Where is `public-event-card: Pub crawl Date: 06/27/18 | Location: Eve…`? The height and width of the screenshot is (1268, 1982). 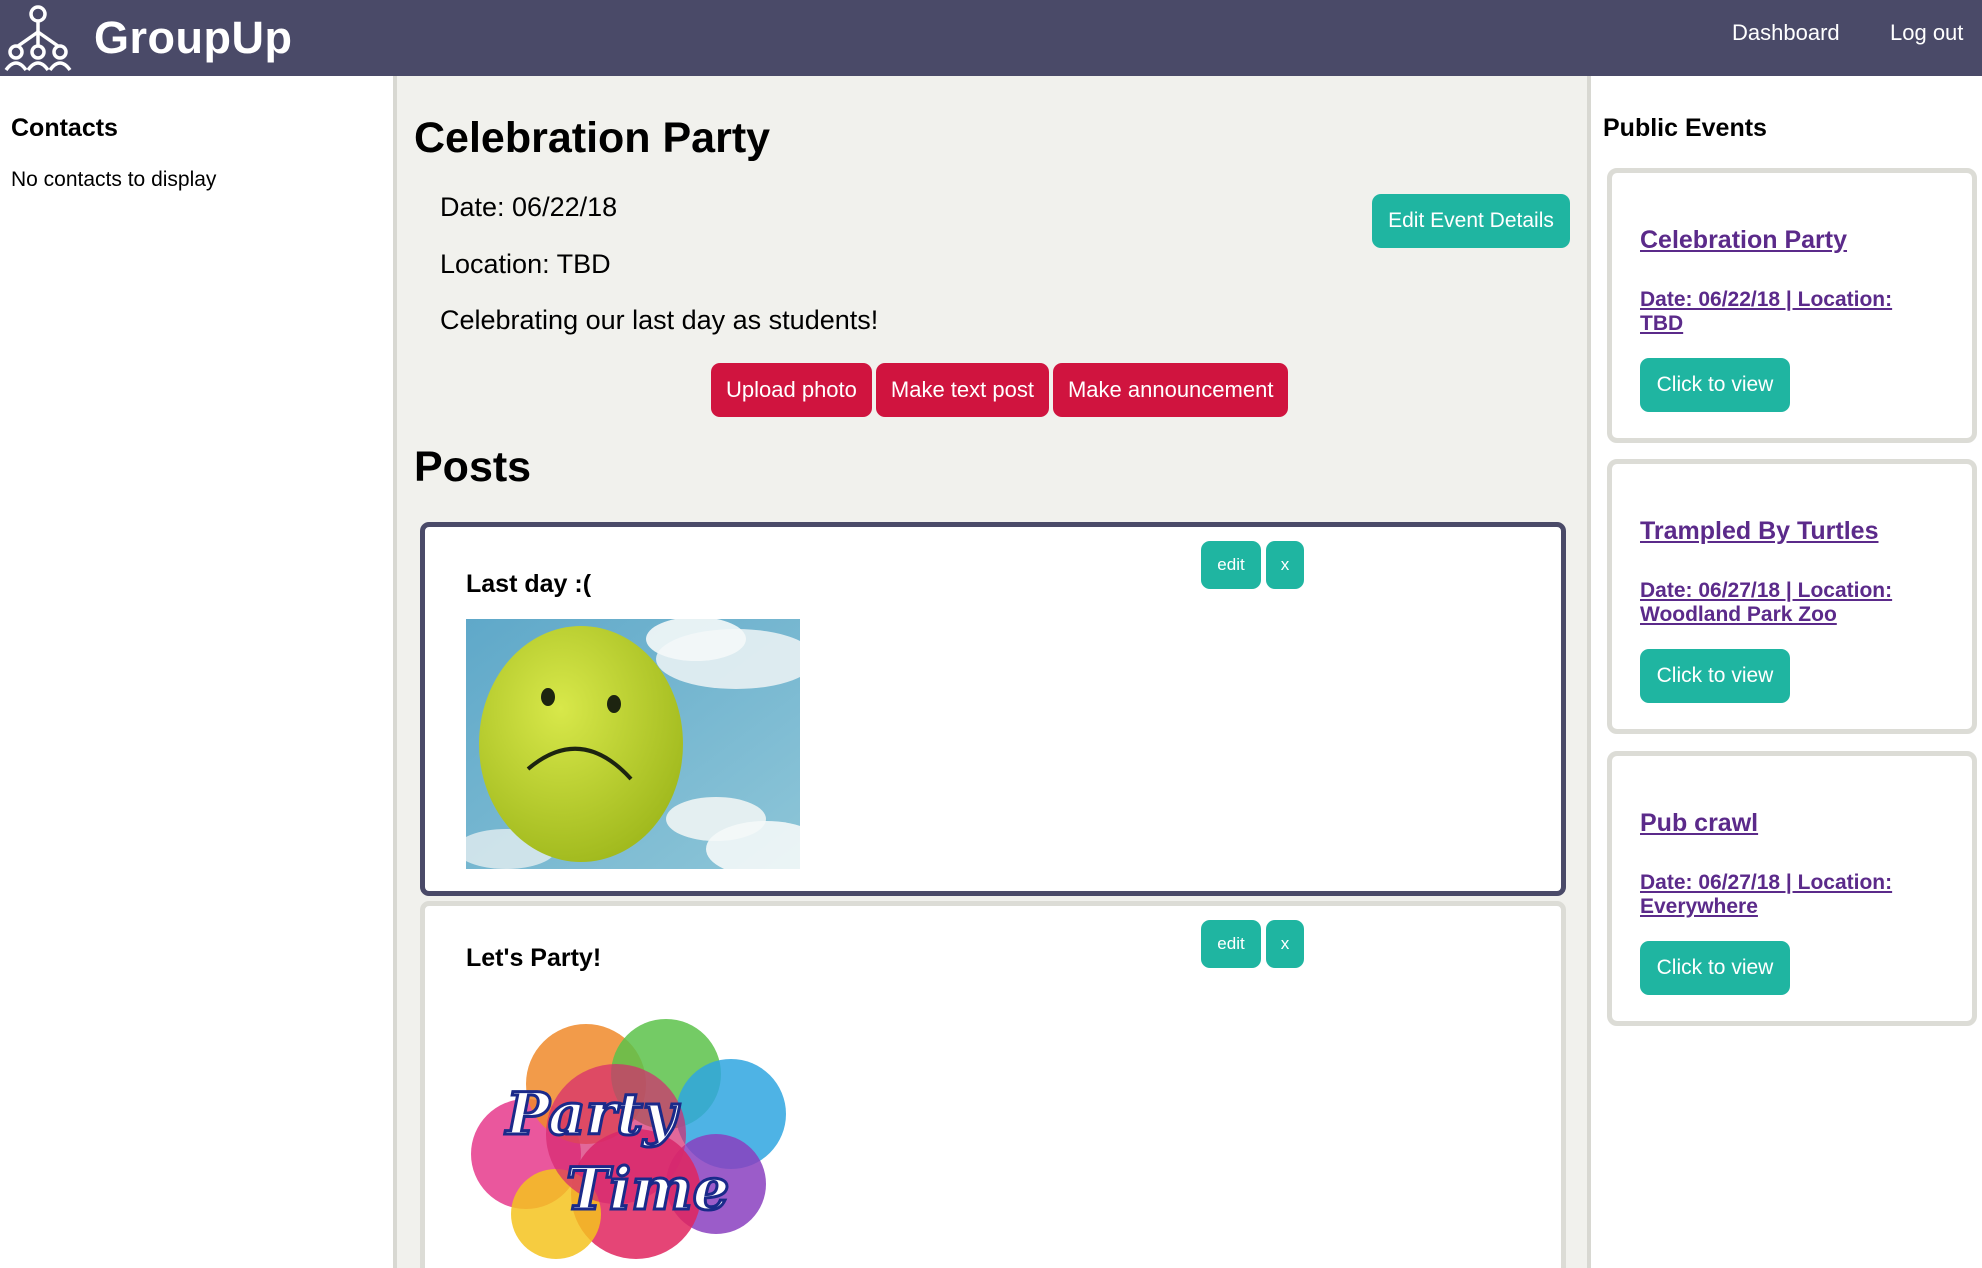 public-event-card: Pub crawl Date: 06/27/18 | Location: Eve… is located at coordinates (1792, 888).